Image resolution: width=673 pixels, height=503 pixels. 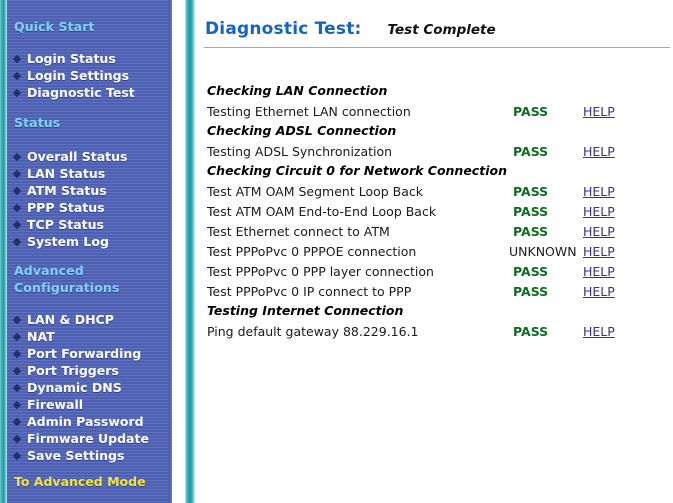 I want to click on sidebar-item-overall-status: Overall Status, so click(x=70, y=156).